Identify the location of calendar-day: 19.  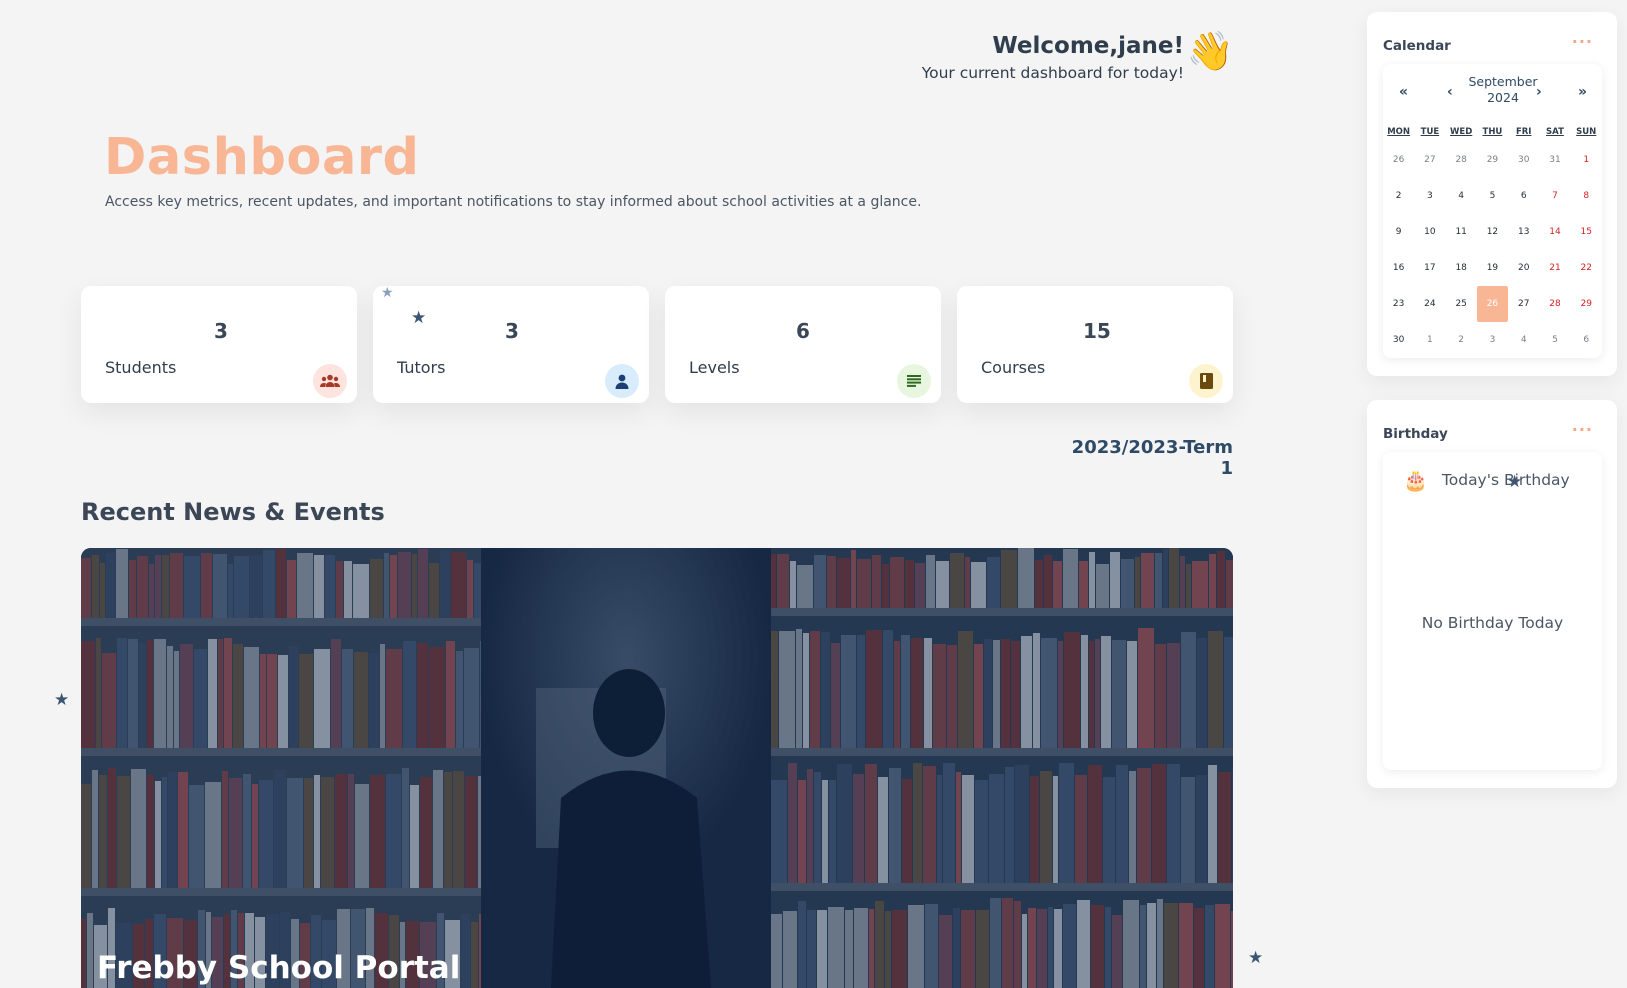
(1492, 268).